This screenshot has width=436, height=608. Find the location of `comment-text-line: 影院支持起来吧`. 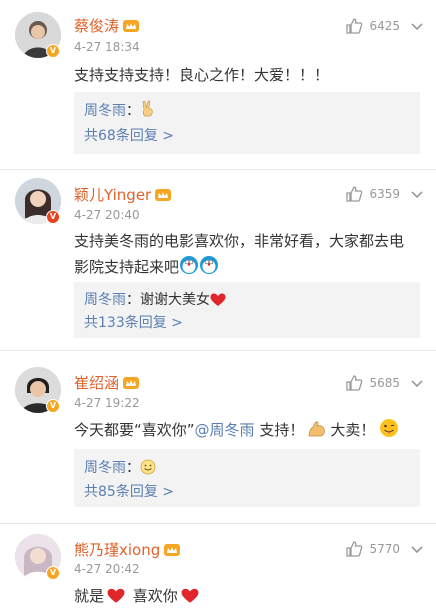

comment-text-line: 影院支持起来吧 is located at coordinates (249, 268).